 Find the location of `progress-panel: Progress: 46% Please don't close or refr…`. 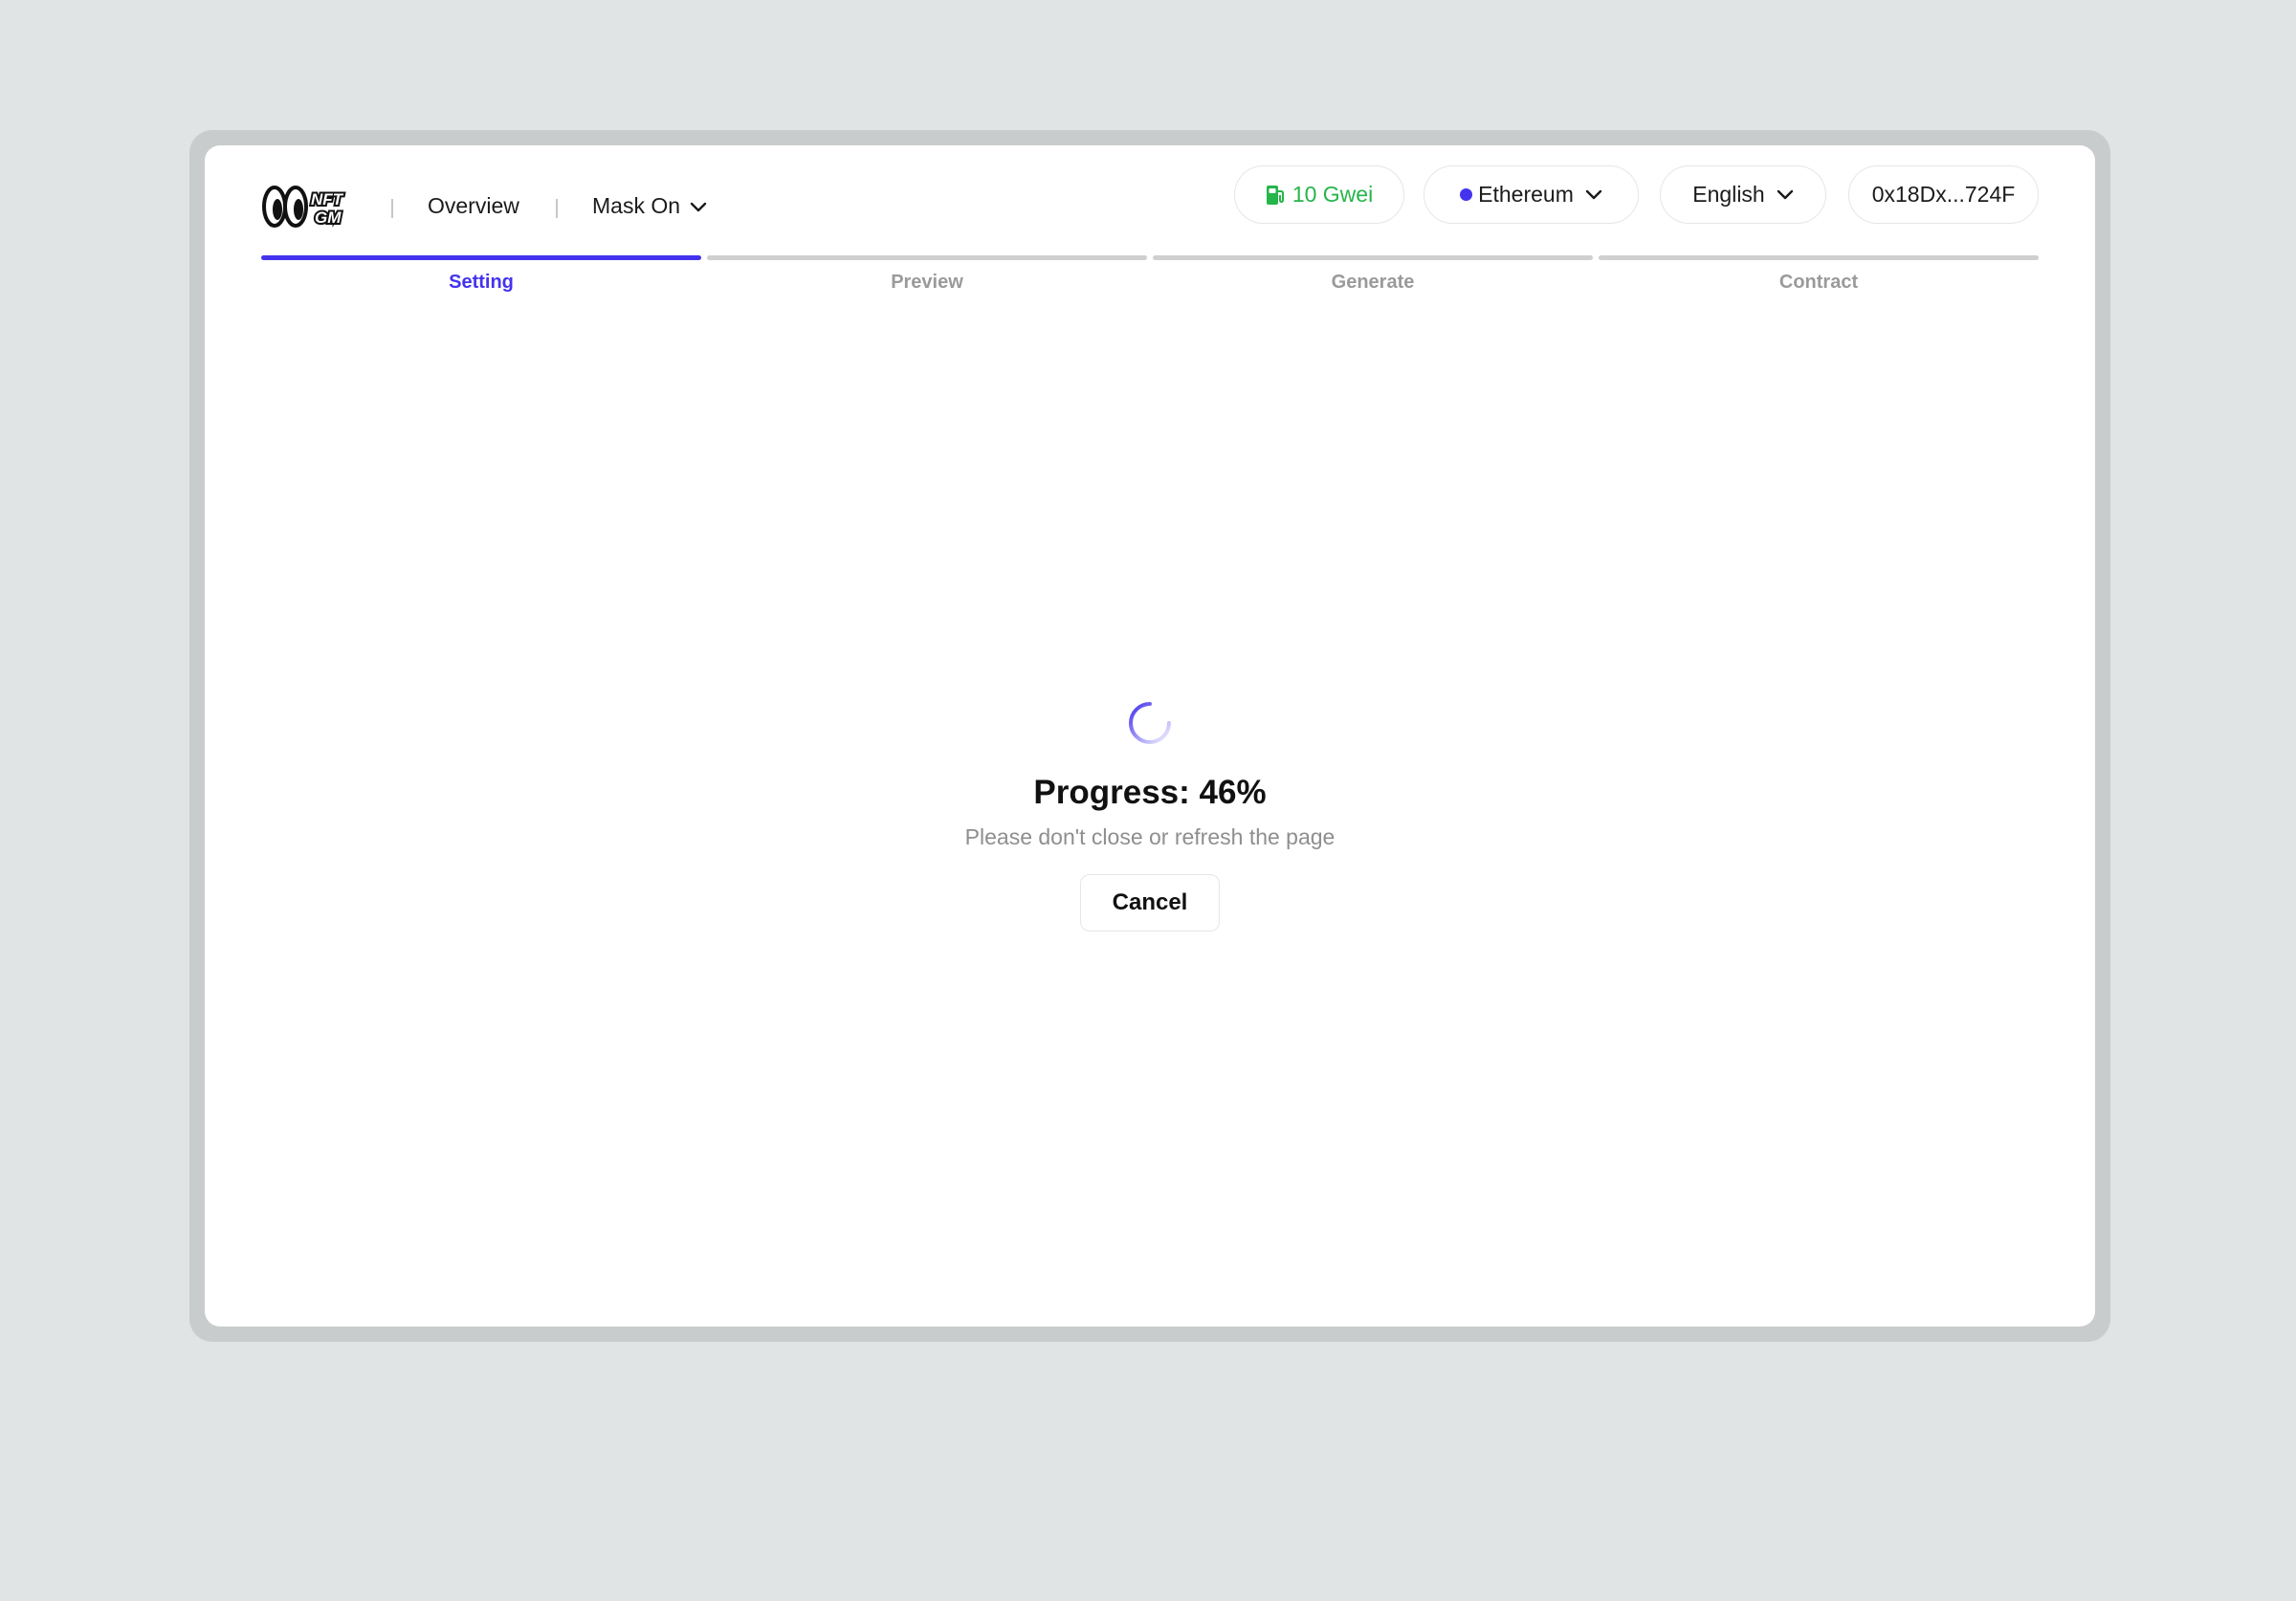

progress-panel: Progress: 46% Please don't close or refr… is located at coordinates (1150, 816).